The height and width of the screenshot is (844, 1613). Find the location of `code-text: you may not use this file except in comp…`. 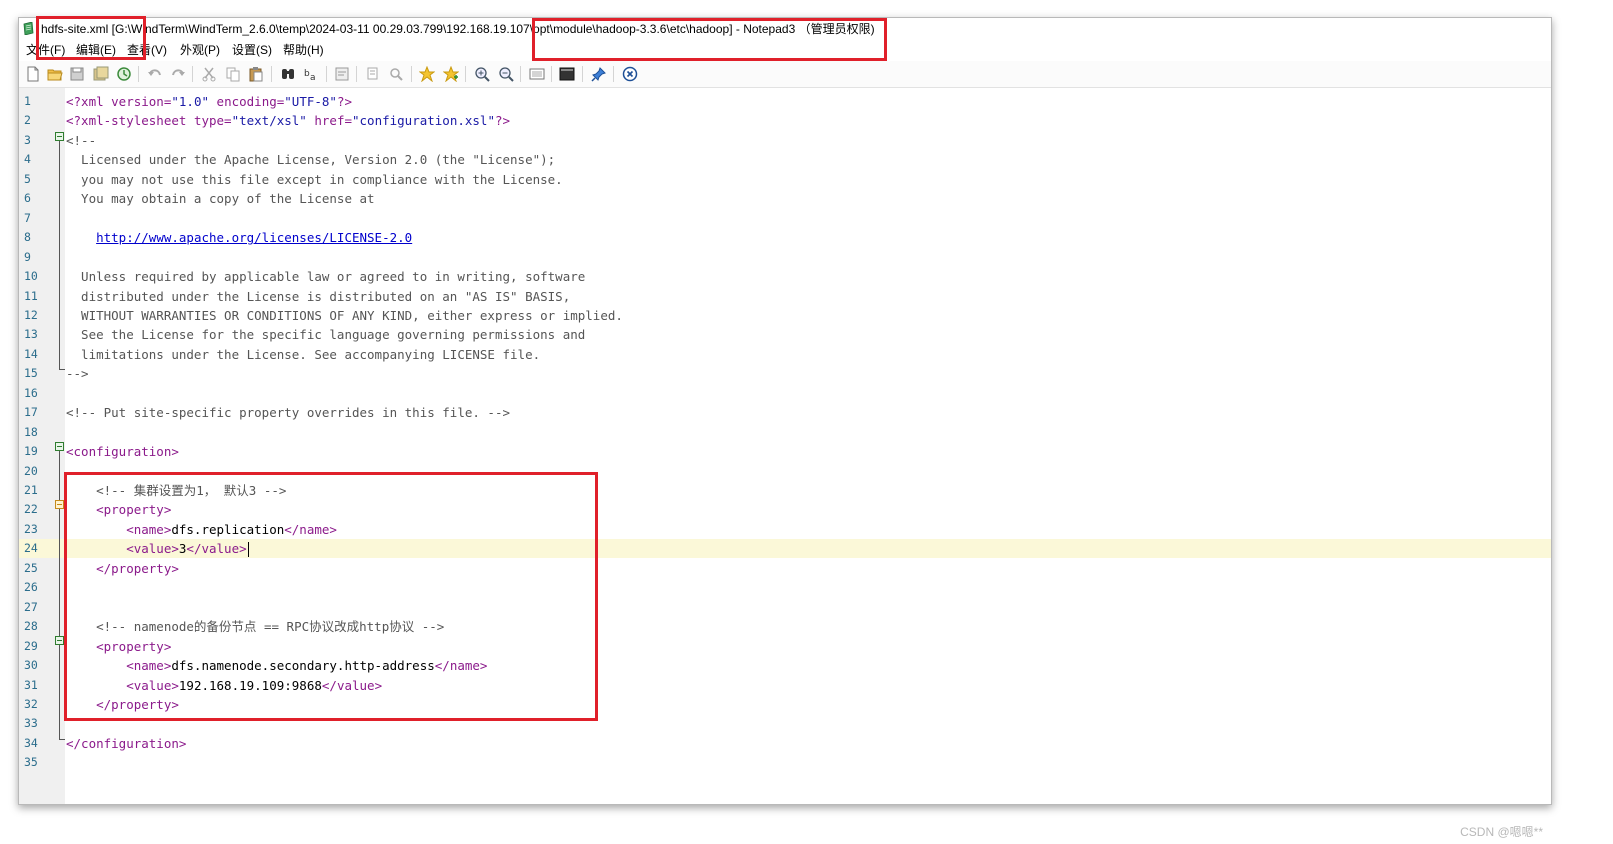

code-text: you may not use this file except in comp… is located at coordinates (314, 179).